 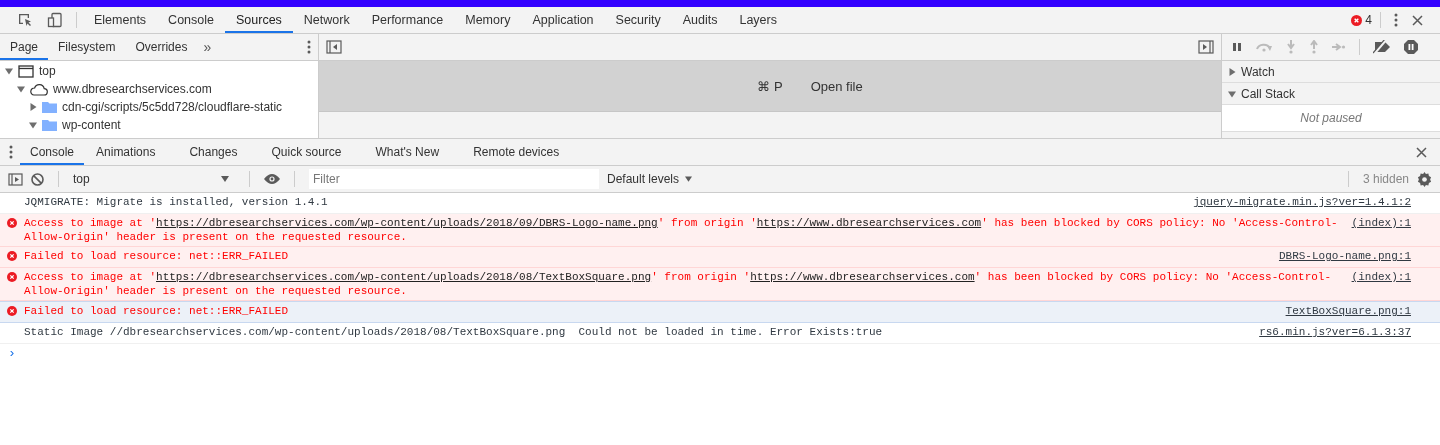 I want to click on source-link: DBRS-Logo-name.png:1, so click(x=1359, y=256).